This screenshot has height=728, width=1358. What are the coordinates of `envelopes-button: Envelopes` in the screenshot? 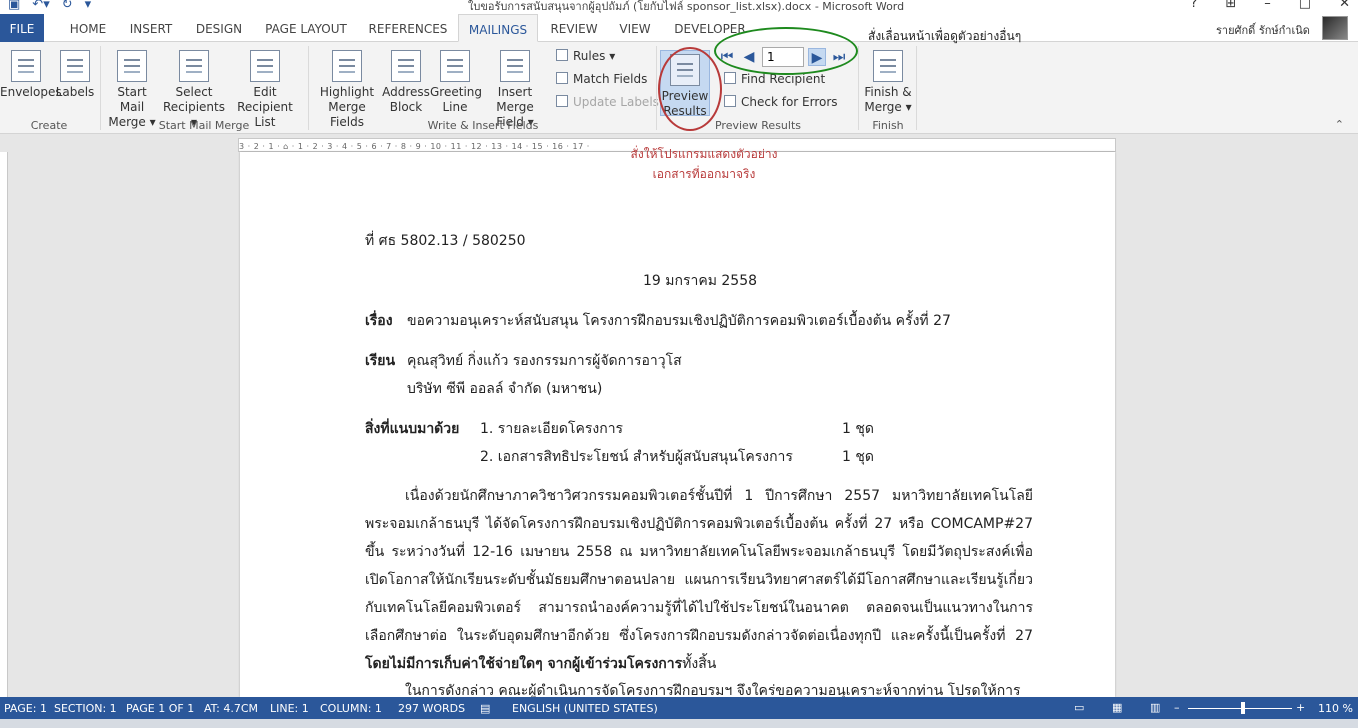 It's located at (31, 75).